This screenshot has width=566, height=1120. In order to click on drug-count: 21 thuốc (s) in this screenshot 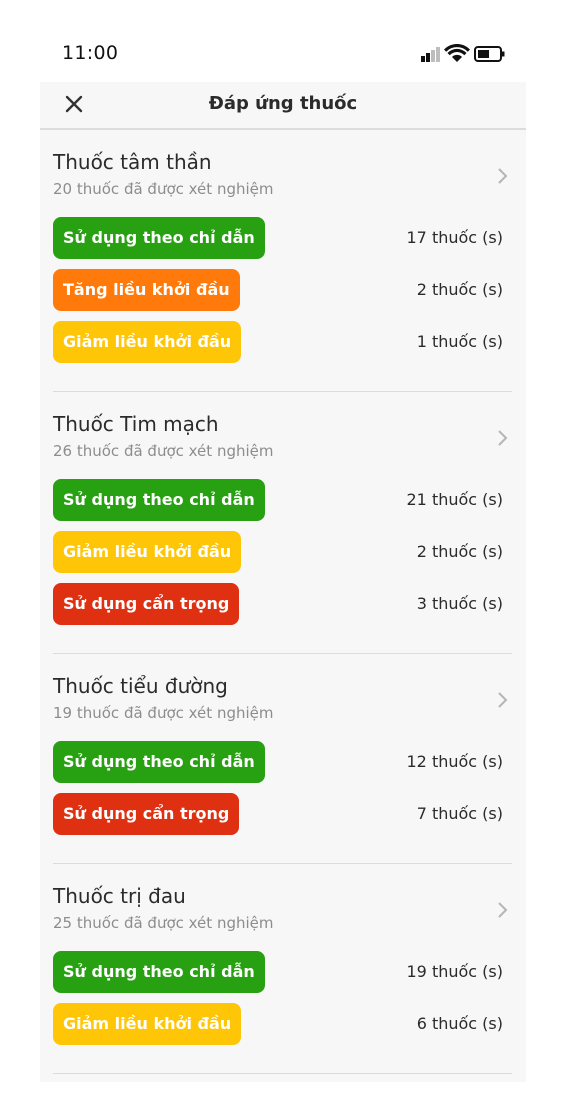, I will do `click(455, 499)`.